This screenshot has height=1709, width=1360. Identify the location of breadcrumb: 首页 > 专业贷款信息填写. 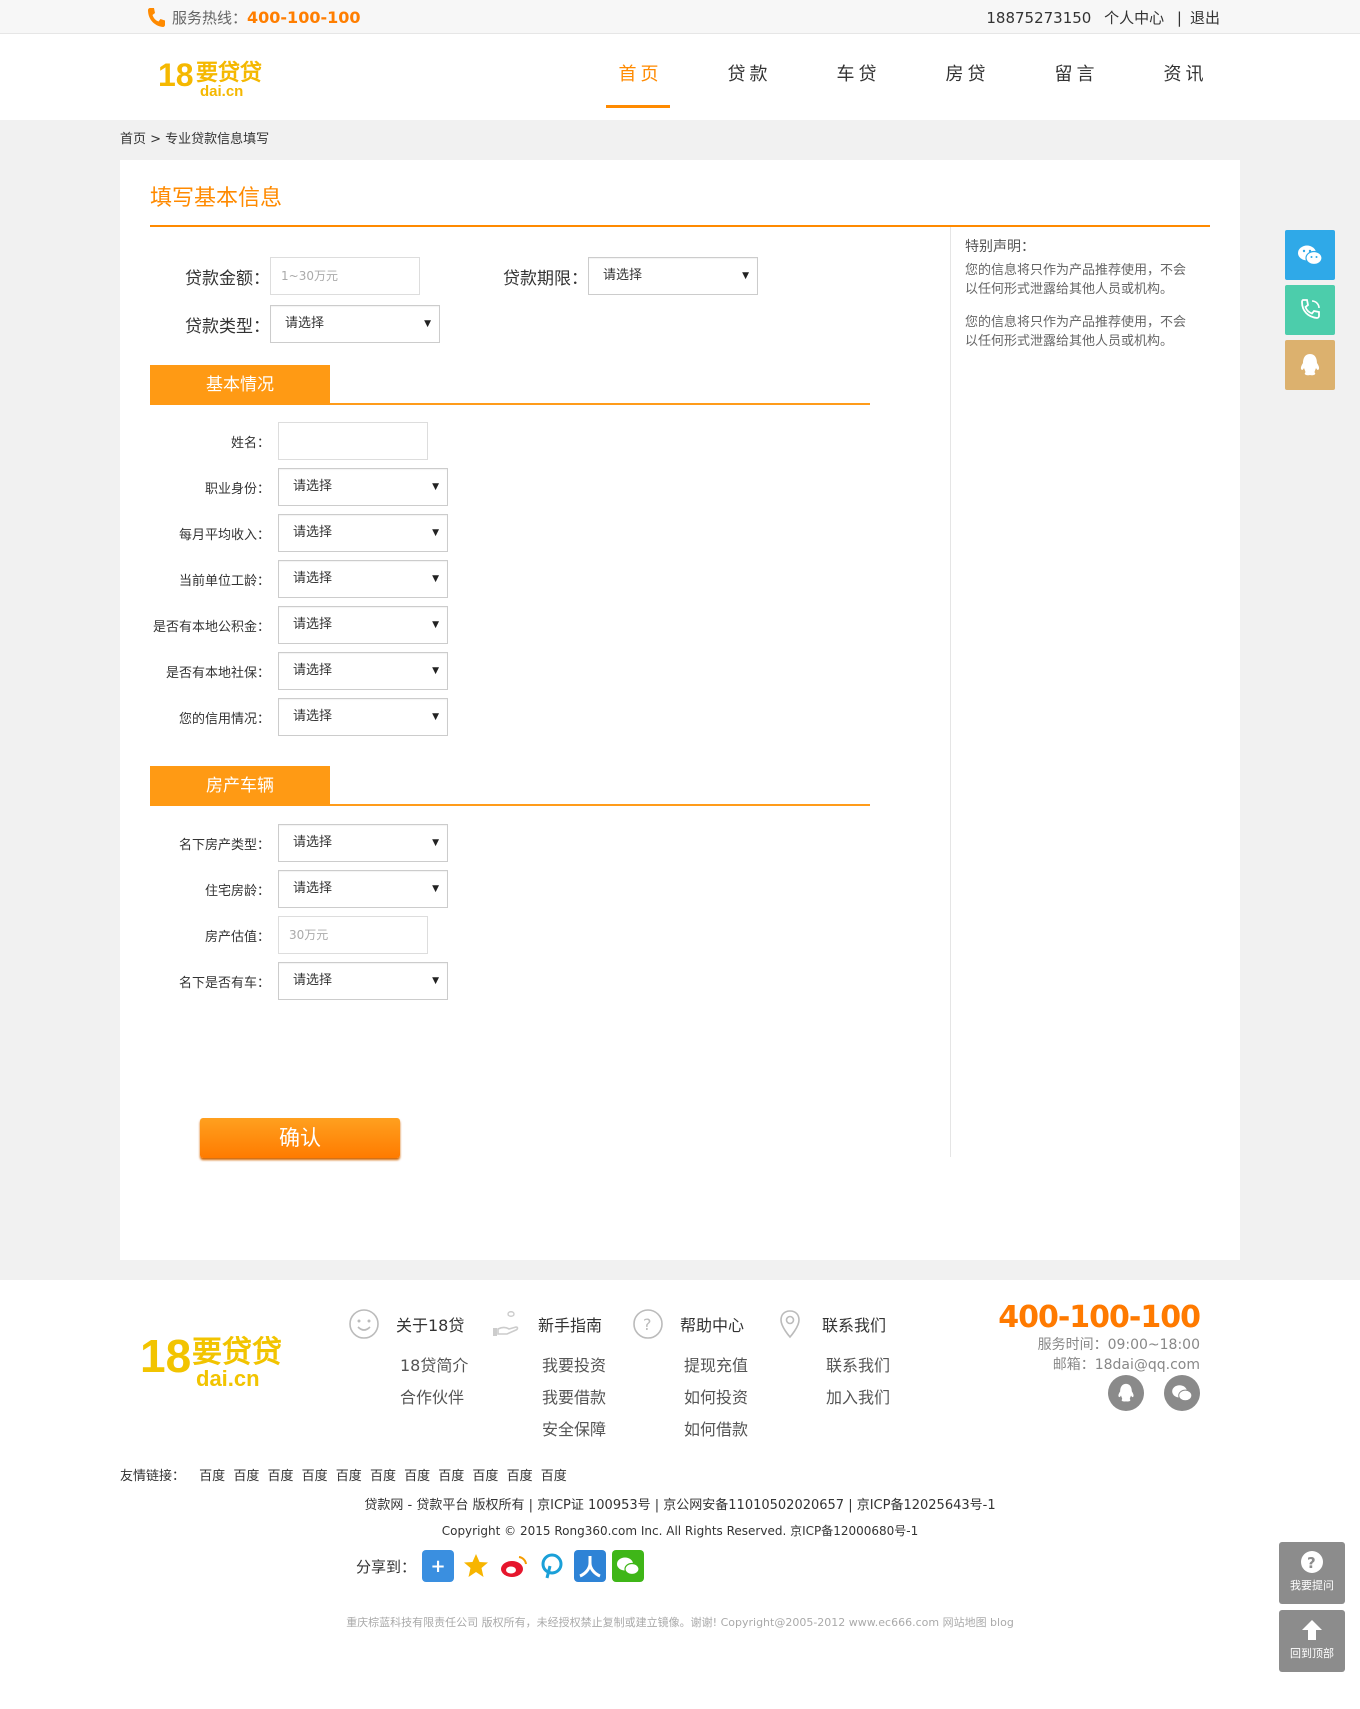
(195, 139).